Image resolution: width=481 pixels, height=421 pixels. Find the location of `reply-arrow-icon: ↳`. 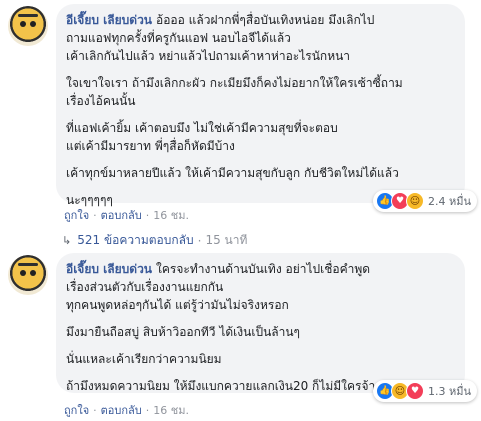

reply-arrow-icon: ↳ is located at coordinates (67, 240).